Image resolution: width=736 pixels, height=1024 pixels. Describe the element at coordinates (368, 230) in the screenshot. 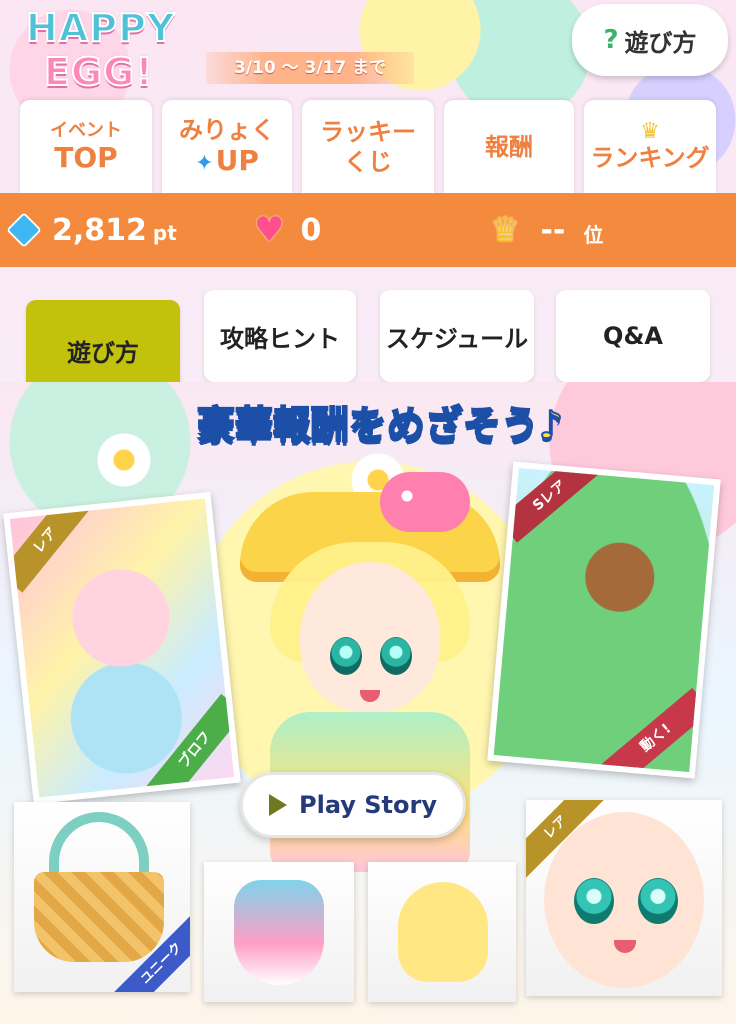

I see `status-bar: 2,812 pt ♥ 0 ♛ -- 位` at that location.